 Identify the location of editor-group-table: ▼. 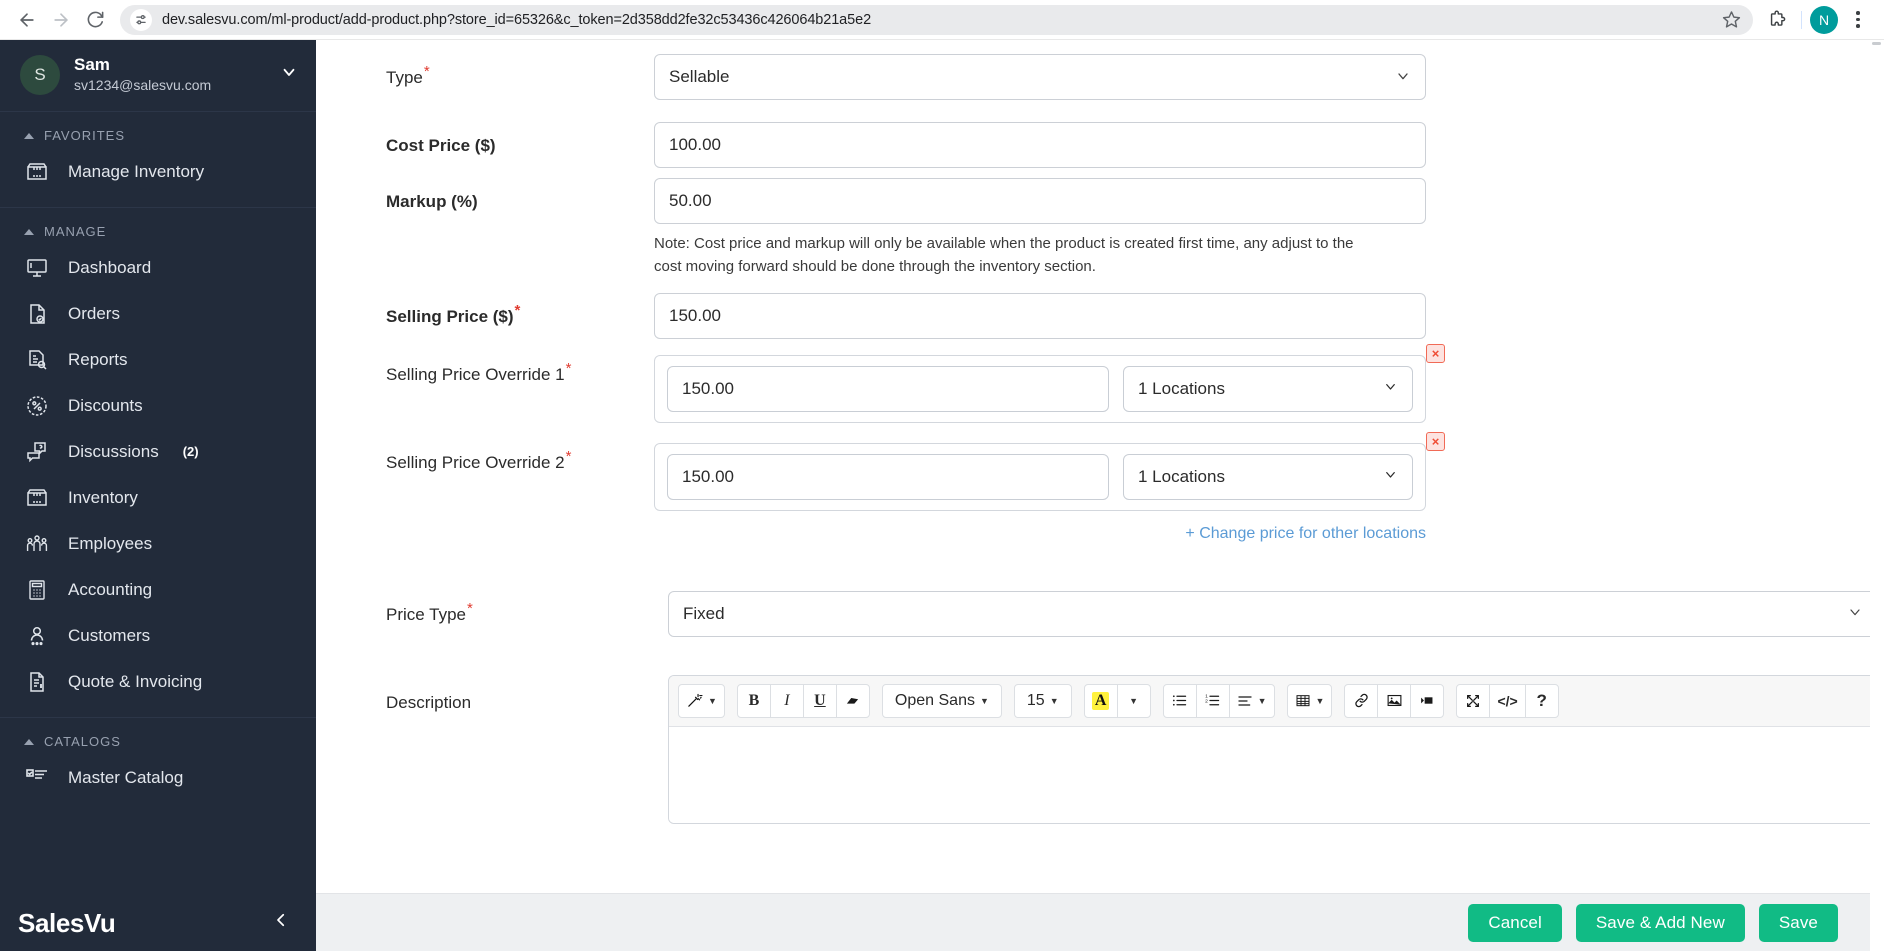
(1309, 700).